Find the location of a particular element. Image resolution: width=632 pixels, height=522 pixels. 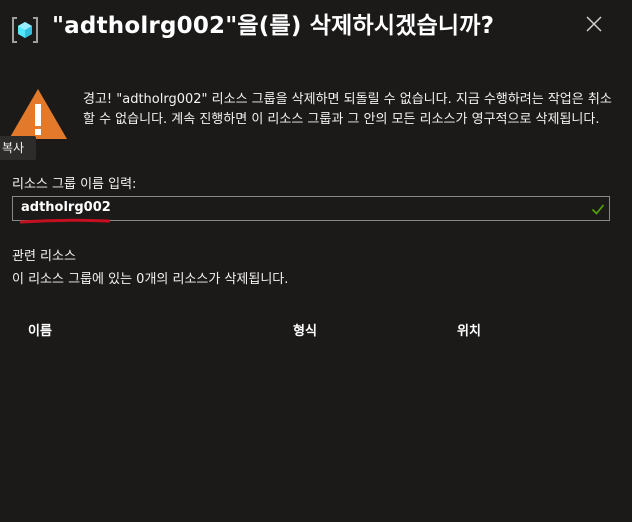

column-header-location: 위치 is located at coordinates (469, 329).